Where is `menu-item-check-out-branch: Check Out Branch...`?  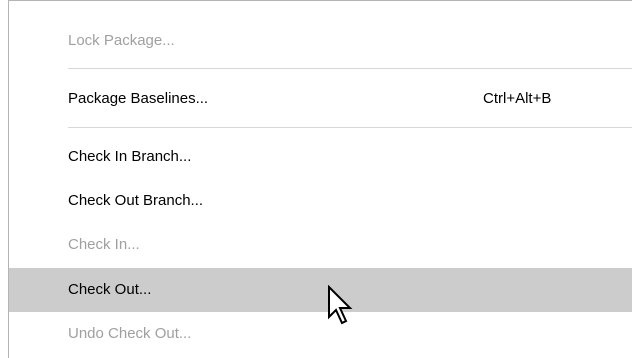
menu-item-check-out-branch: Check Out Branch... is located at coordinates (320, 201).